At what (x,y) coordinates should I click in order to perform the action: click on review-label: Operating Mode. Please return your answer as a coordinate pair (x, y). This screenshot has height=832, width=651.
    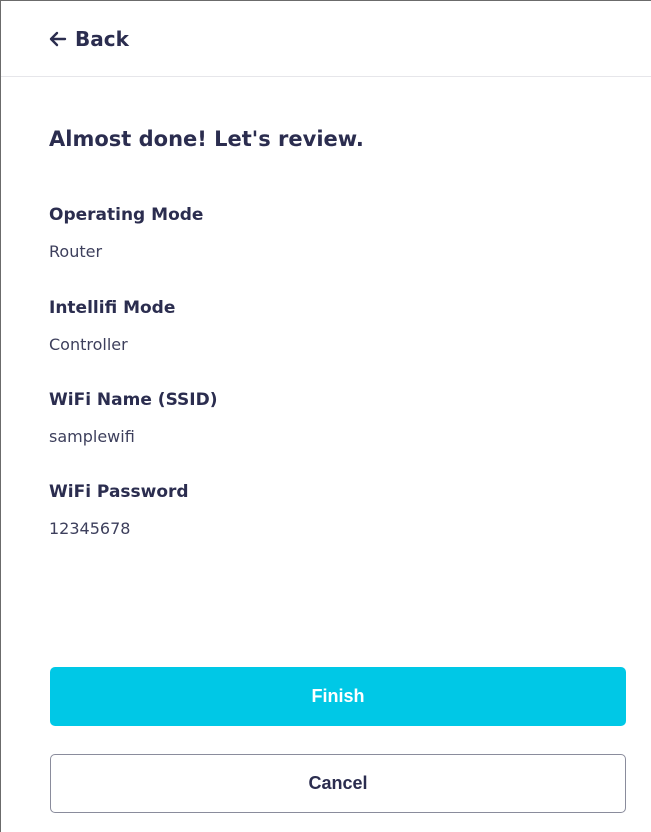
    Looking at the image, I should click on (126, 215).